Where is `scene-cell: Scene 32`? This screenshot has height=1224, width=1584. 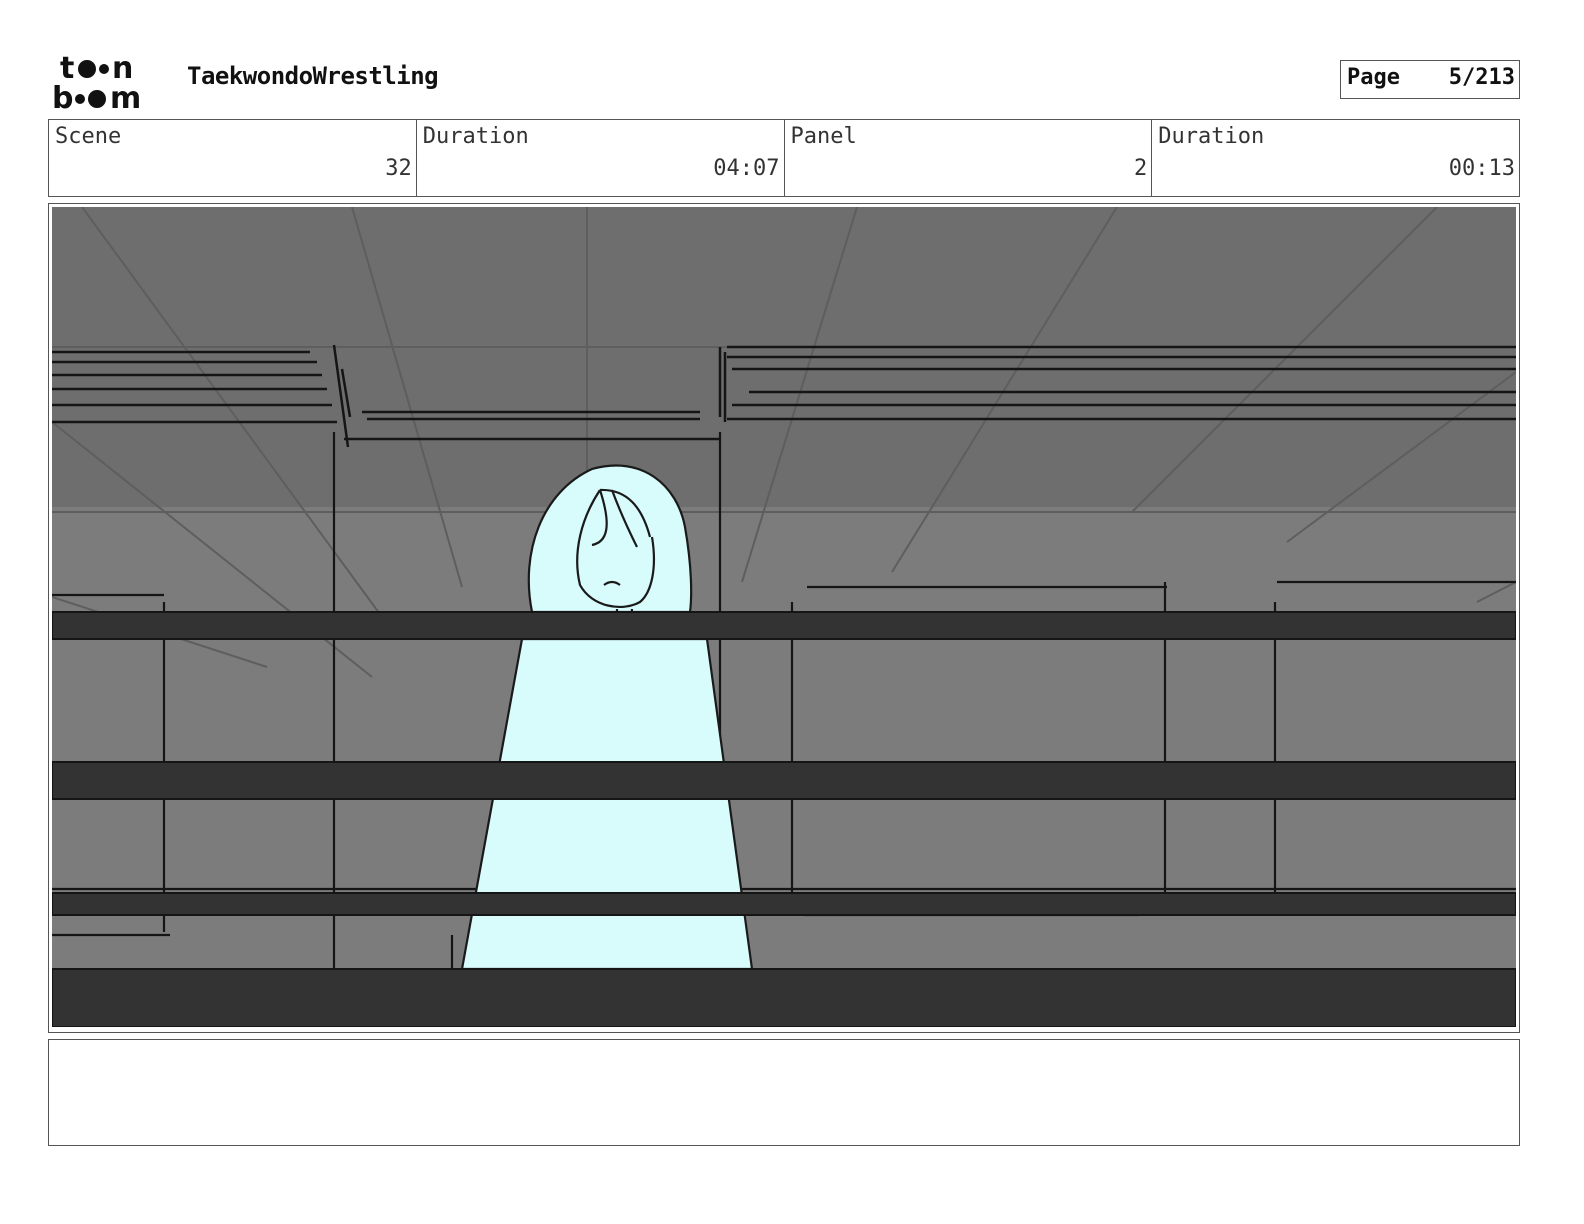 scene-cell: Scene 32 is located at coordinates (233, 158).